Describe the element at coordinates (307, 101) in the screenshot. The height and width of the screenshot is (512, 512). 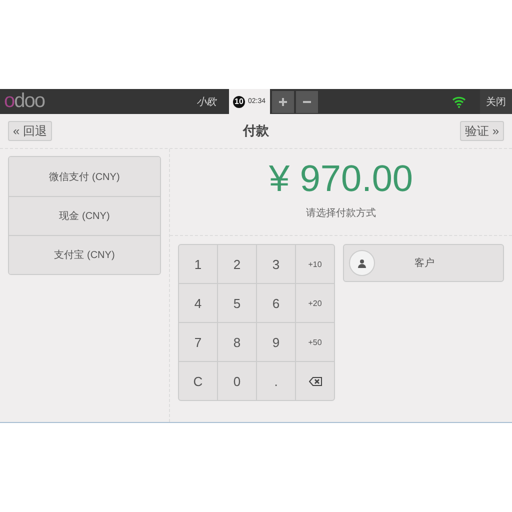
I see `minus-icon` at that location.